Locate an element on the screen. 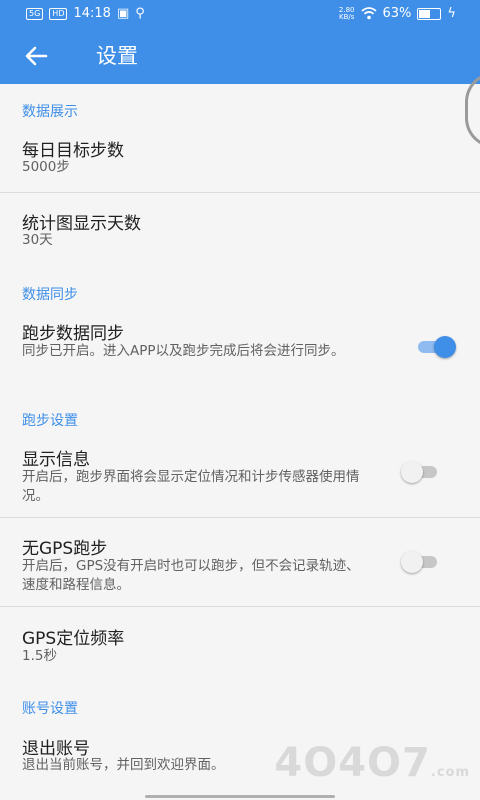 The image size is (480, 800). setting-show-info: 显示信息 开启后，跑步界面将会显示定位情况和计步传感器使用情况。 is located at coordinates (240, 477).